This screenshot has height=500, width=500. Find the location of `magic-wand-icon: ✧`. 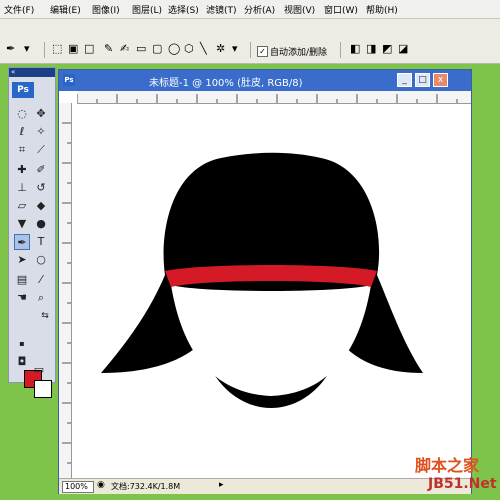

magic-wand-icon: ✧ is located at coordinates (41, 132).